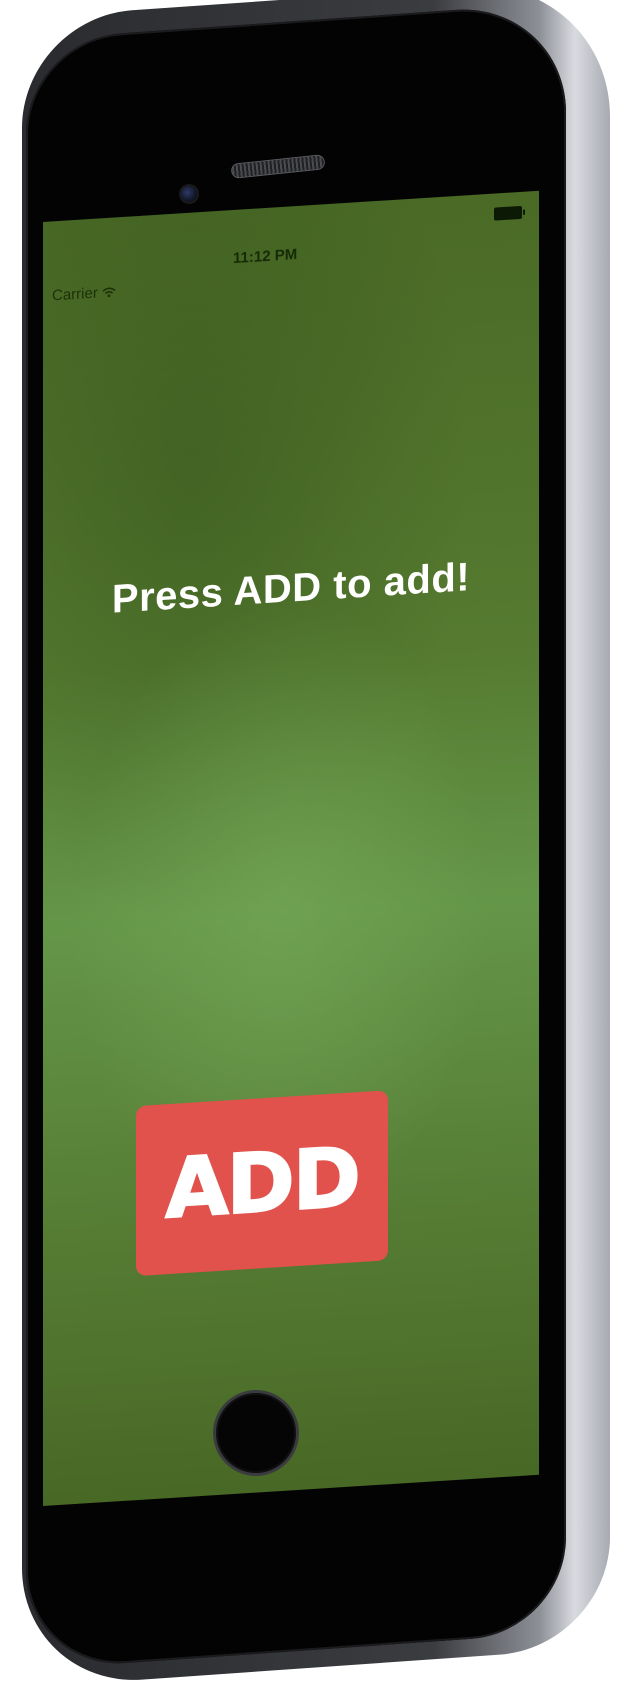  Describe the element at coordinates (265, 257) in the screenshot. I see `status-time: 11:12 PM` at that location.